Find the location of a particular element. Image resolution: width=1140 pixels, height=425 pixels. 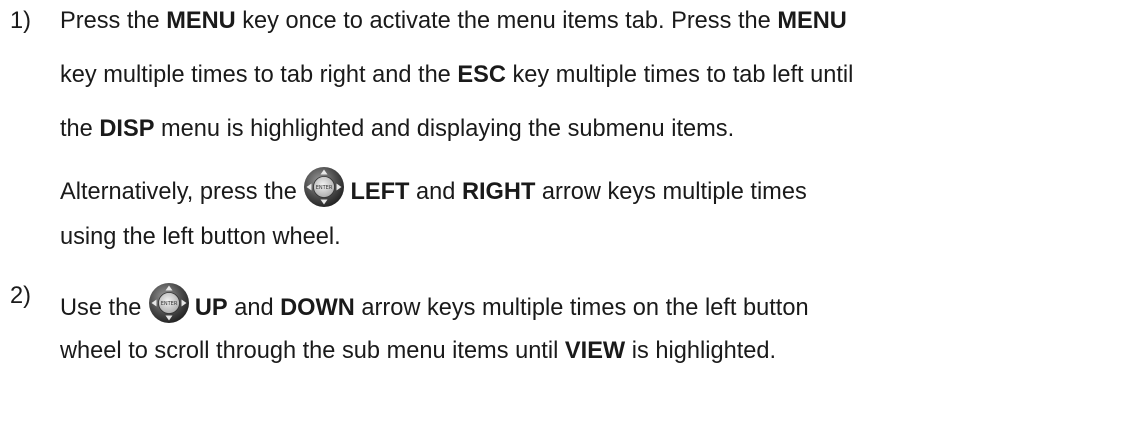

step-number: 2) is located at coordinates (20, 296).